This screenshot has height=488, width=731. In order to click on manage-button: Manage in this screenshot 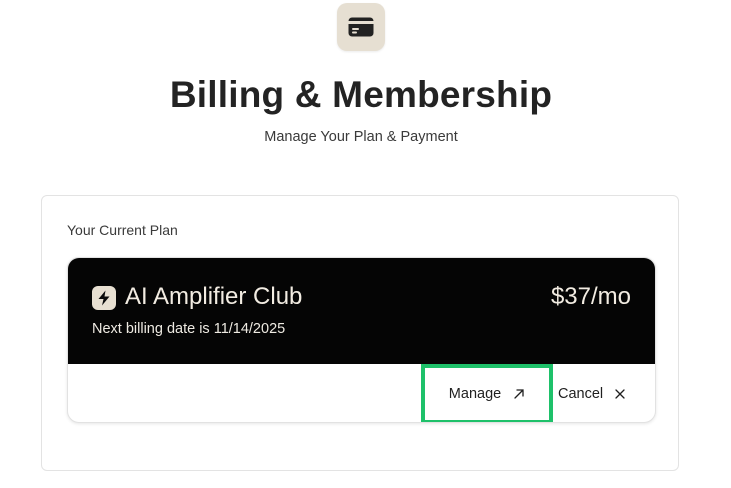, I will do `click(487, 393)`.